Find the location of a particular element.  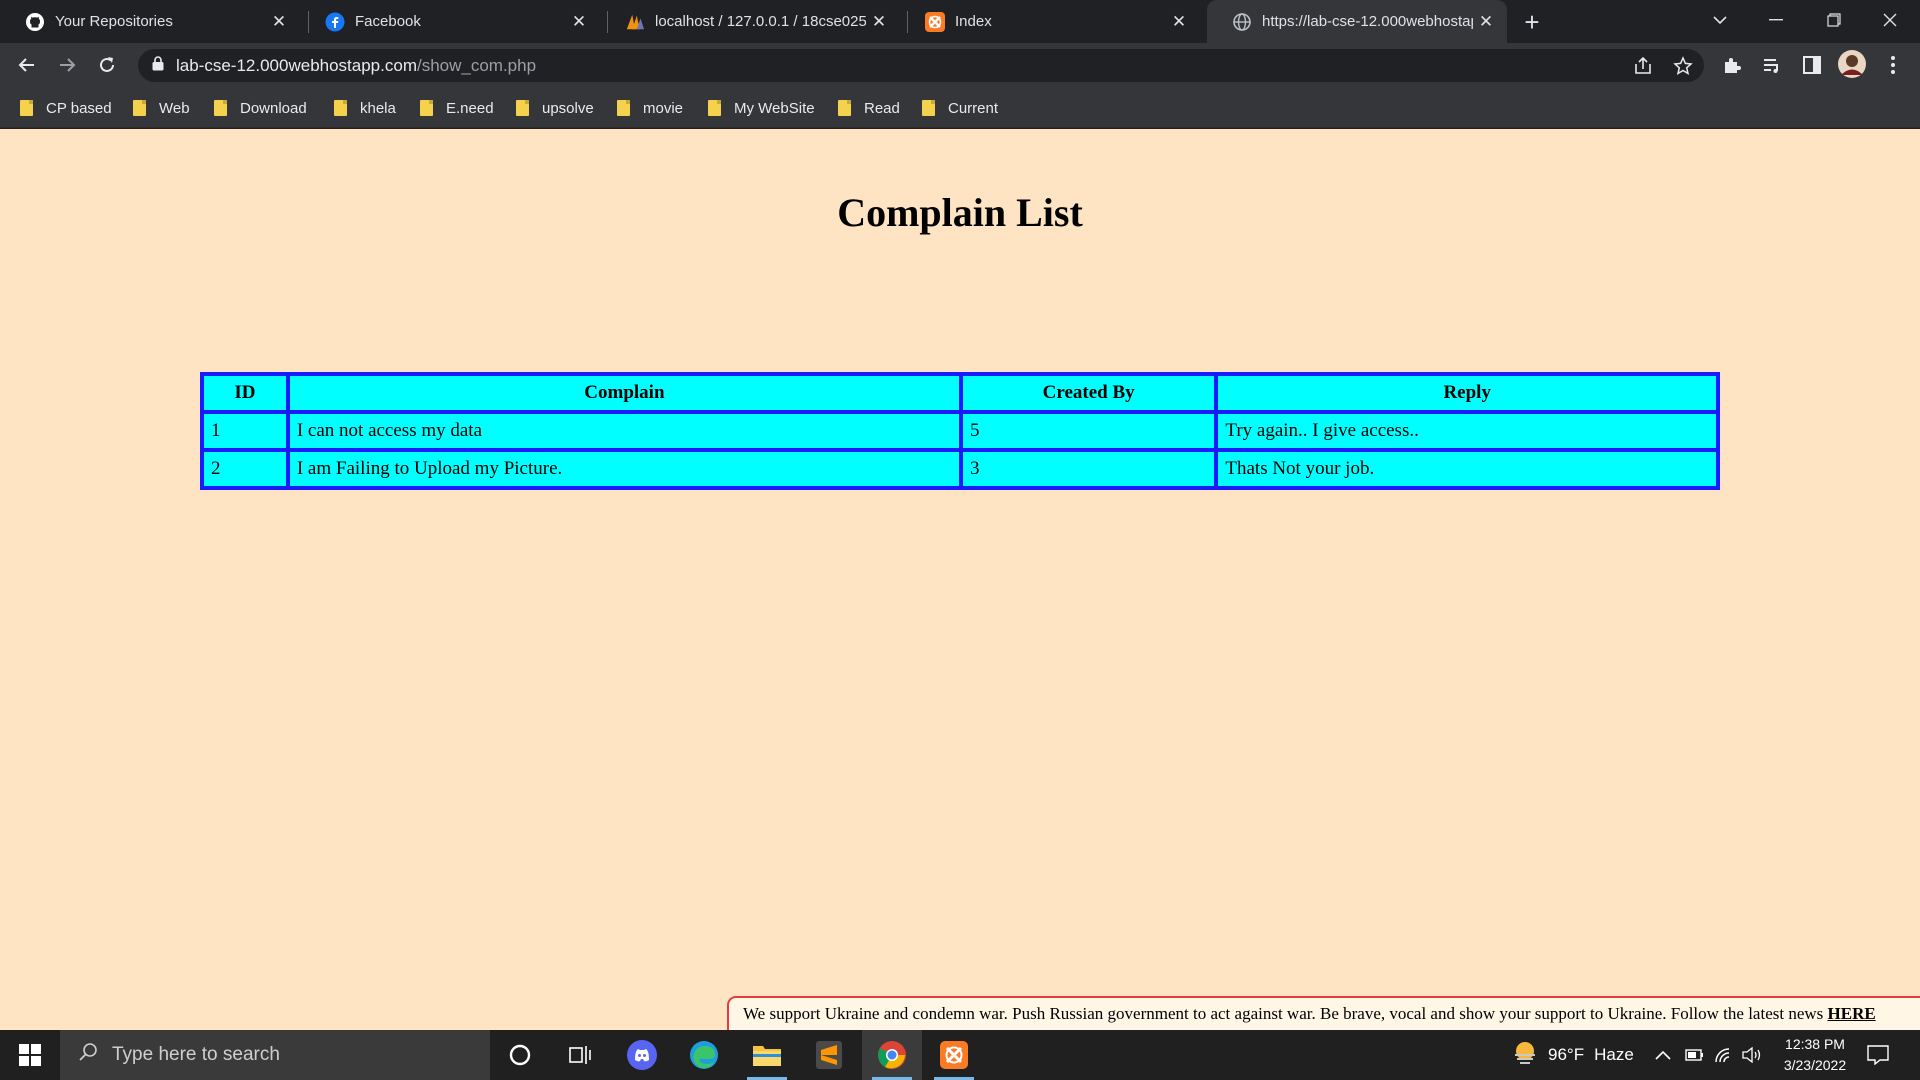

bookmark-label: movie is located at coordinates (663, 108).